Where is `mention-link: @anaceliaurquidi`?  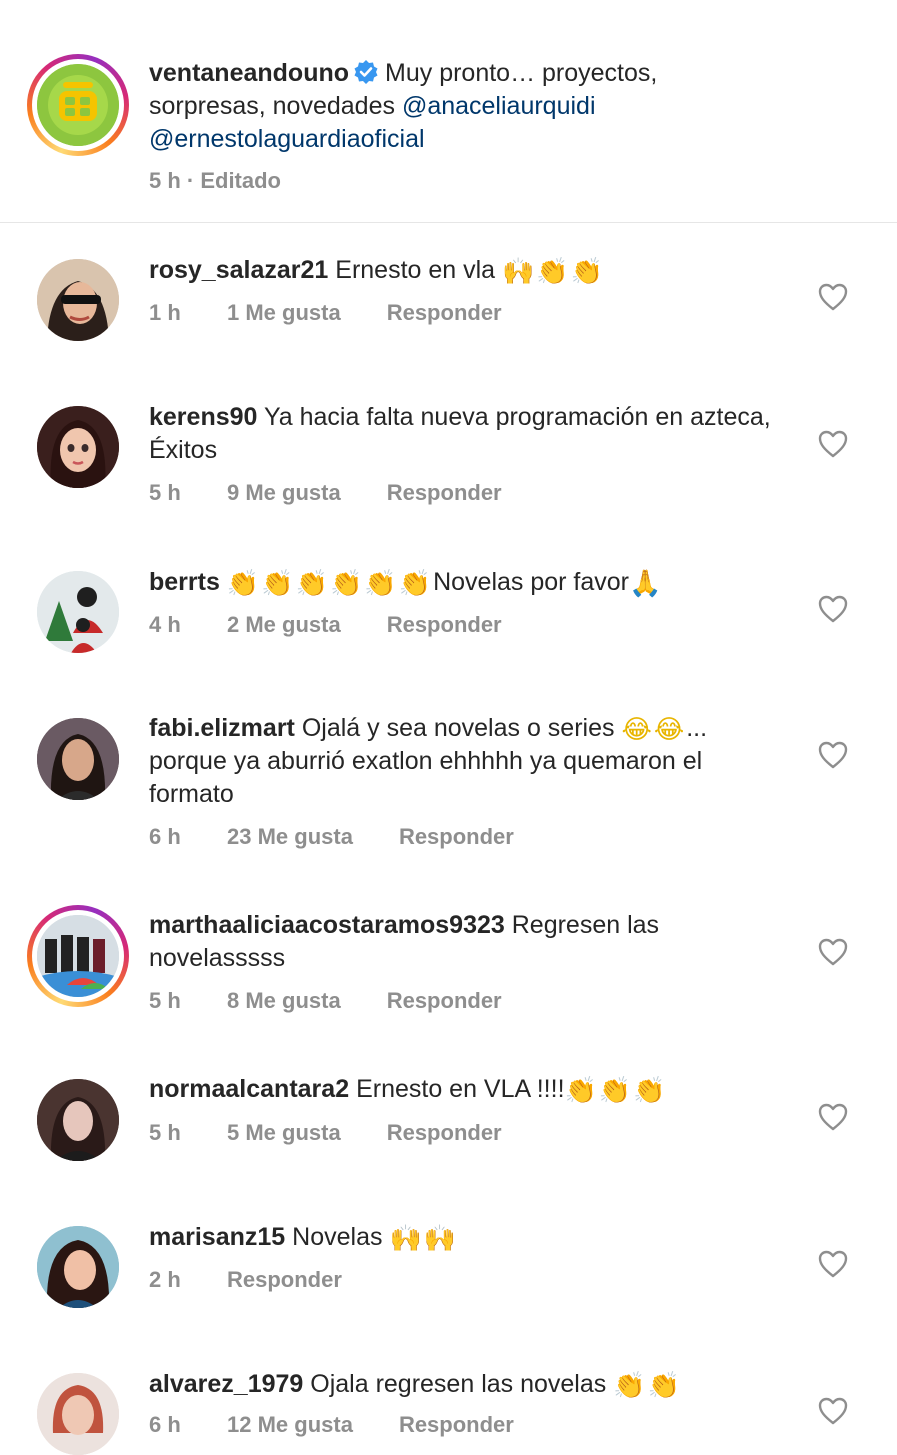
mention-link: @anaceliaurquidi is located at coordinates (499, 106).